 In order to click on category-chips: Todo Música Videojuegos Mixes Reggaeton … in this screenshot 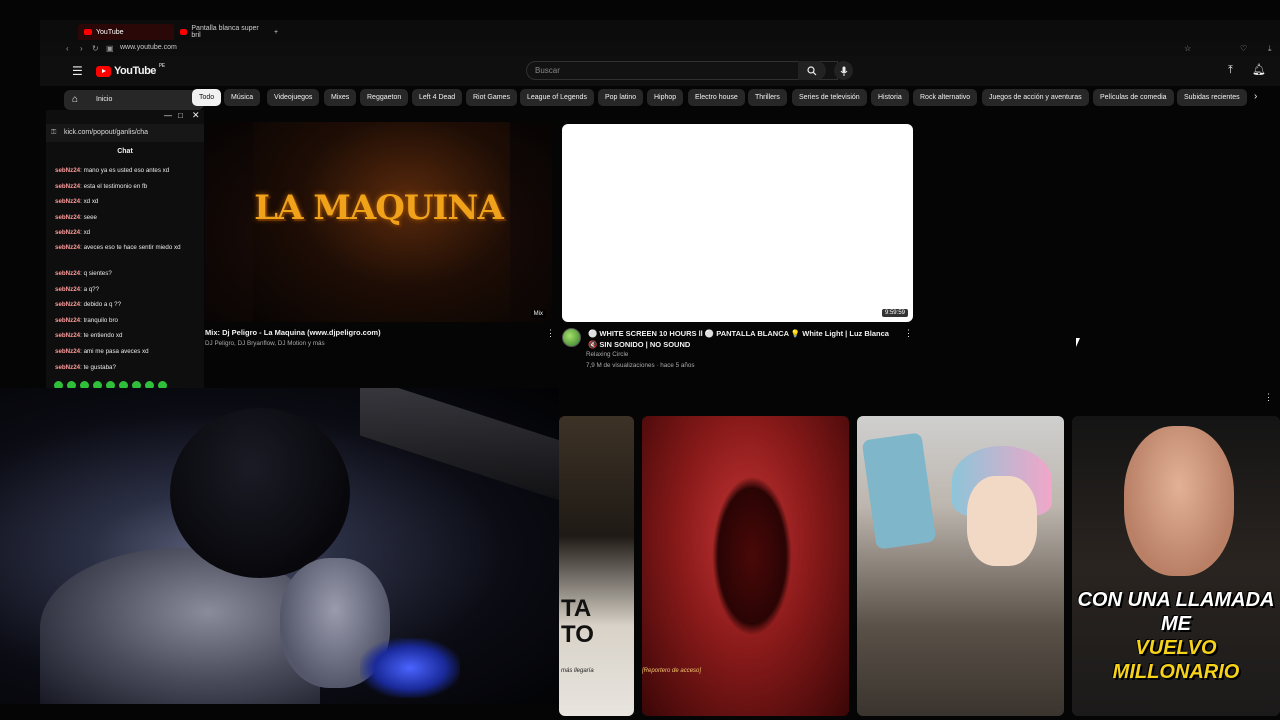, I will do `click(732, 98)`.